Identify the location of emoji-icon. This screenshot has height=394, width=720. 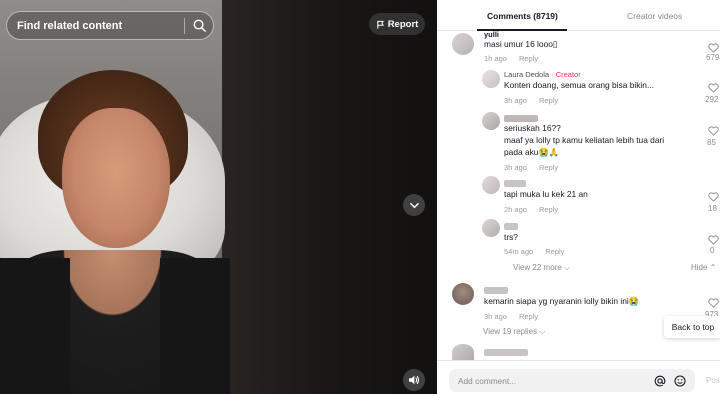
(680, 380).